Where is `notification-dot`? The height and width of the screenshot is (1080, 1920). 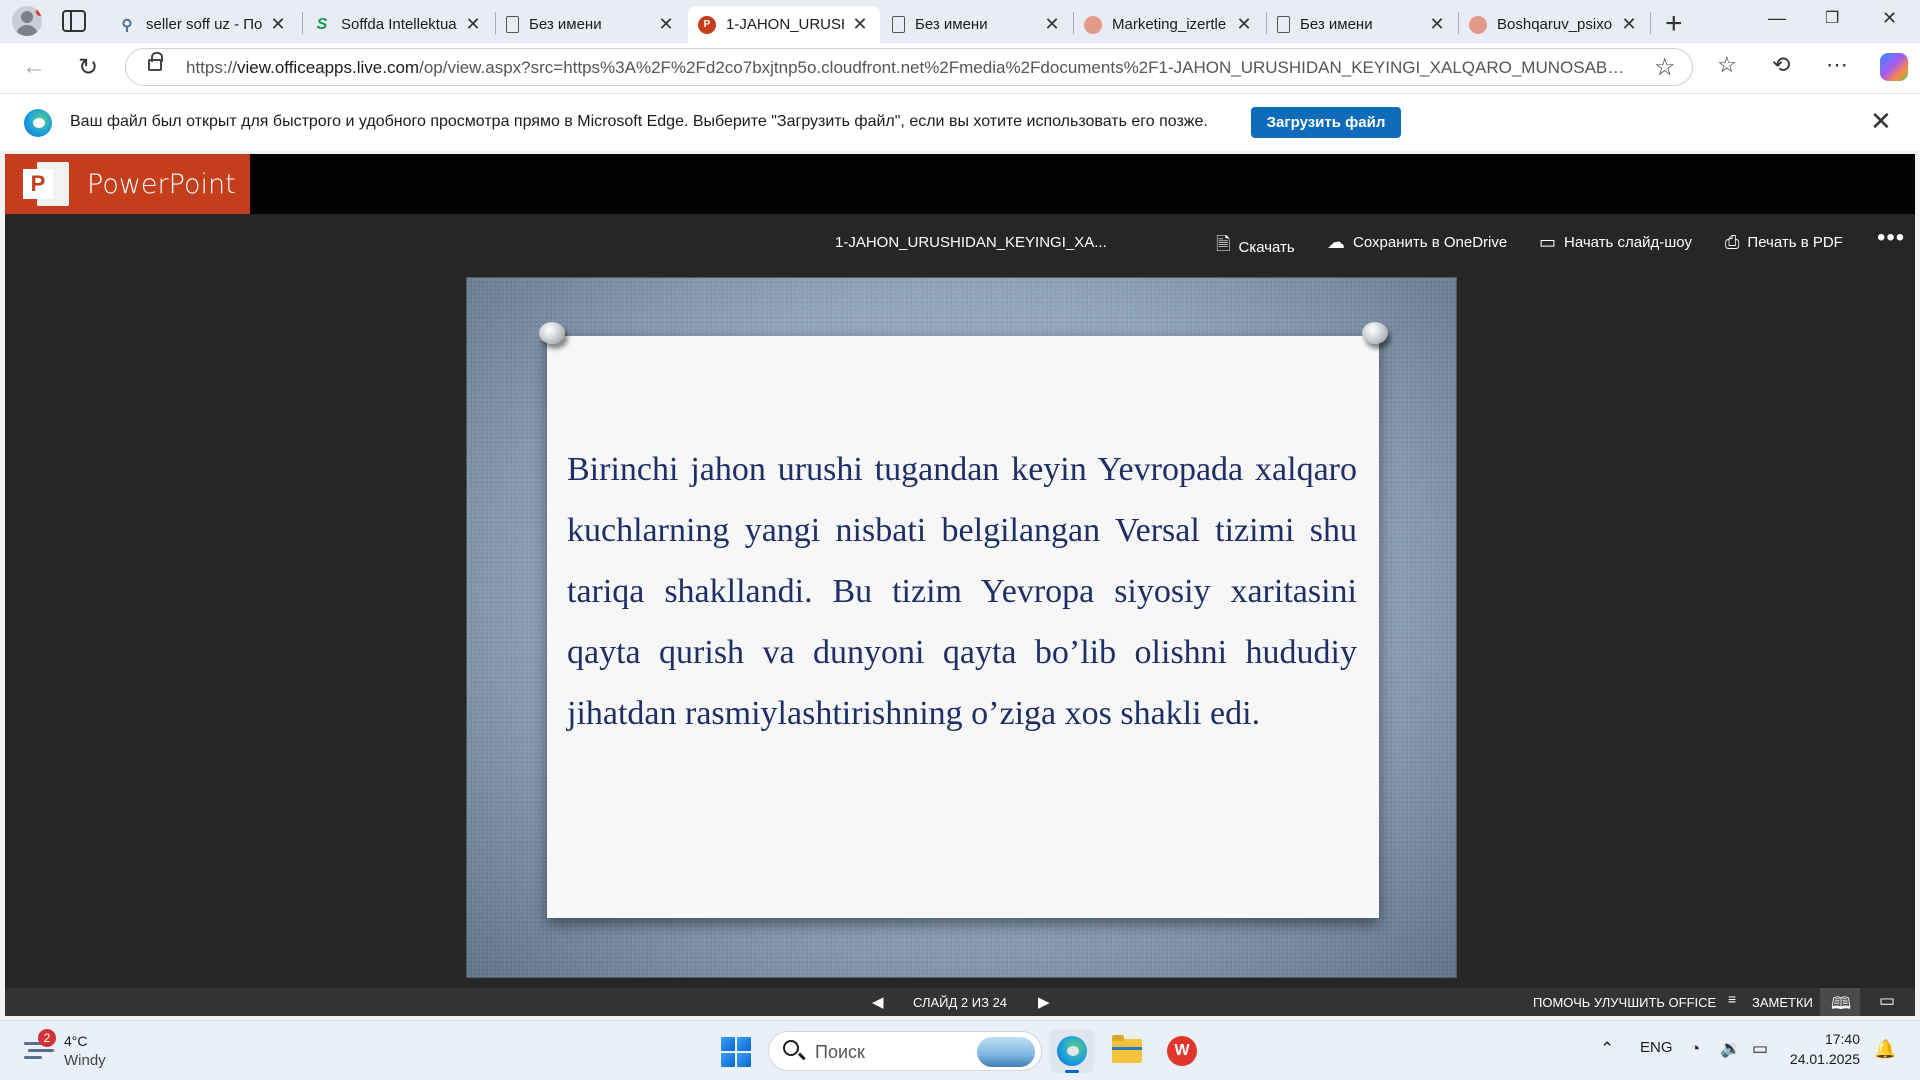
notification-dot is located at coordinates (39, 12).